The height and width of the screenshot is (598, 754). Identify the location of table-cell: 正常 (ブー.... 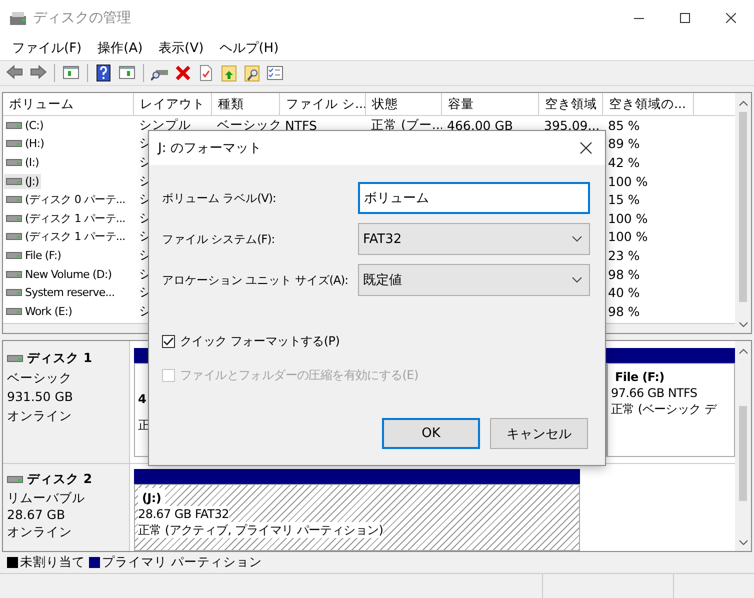
(406, 125).